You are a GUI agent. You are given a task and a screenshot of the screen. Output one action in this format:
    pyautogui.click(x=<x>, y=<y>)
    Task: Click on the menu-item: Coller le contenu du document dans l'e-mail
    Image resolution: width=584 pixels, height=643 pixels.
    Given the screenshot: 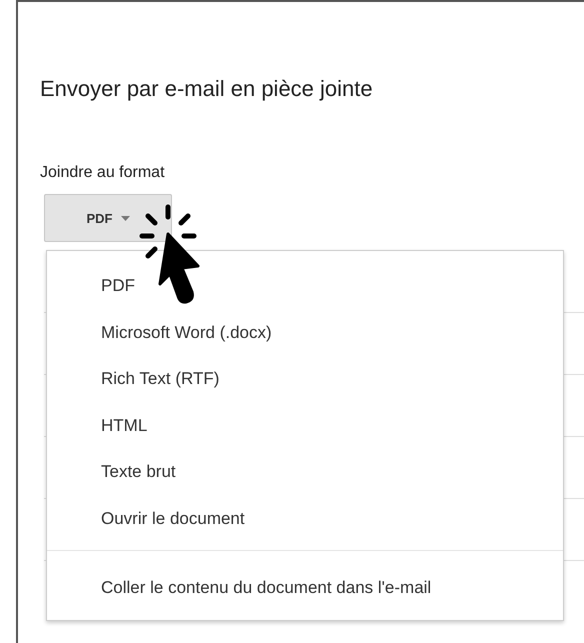 What is the action you would take?
    pyautogui.click(x=305, y=588)
    